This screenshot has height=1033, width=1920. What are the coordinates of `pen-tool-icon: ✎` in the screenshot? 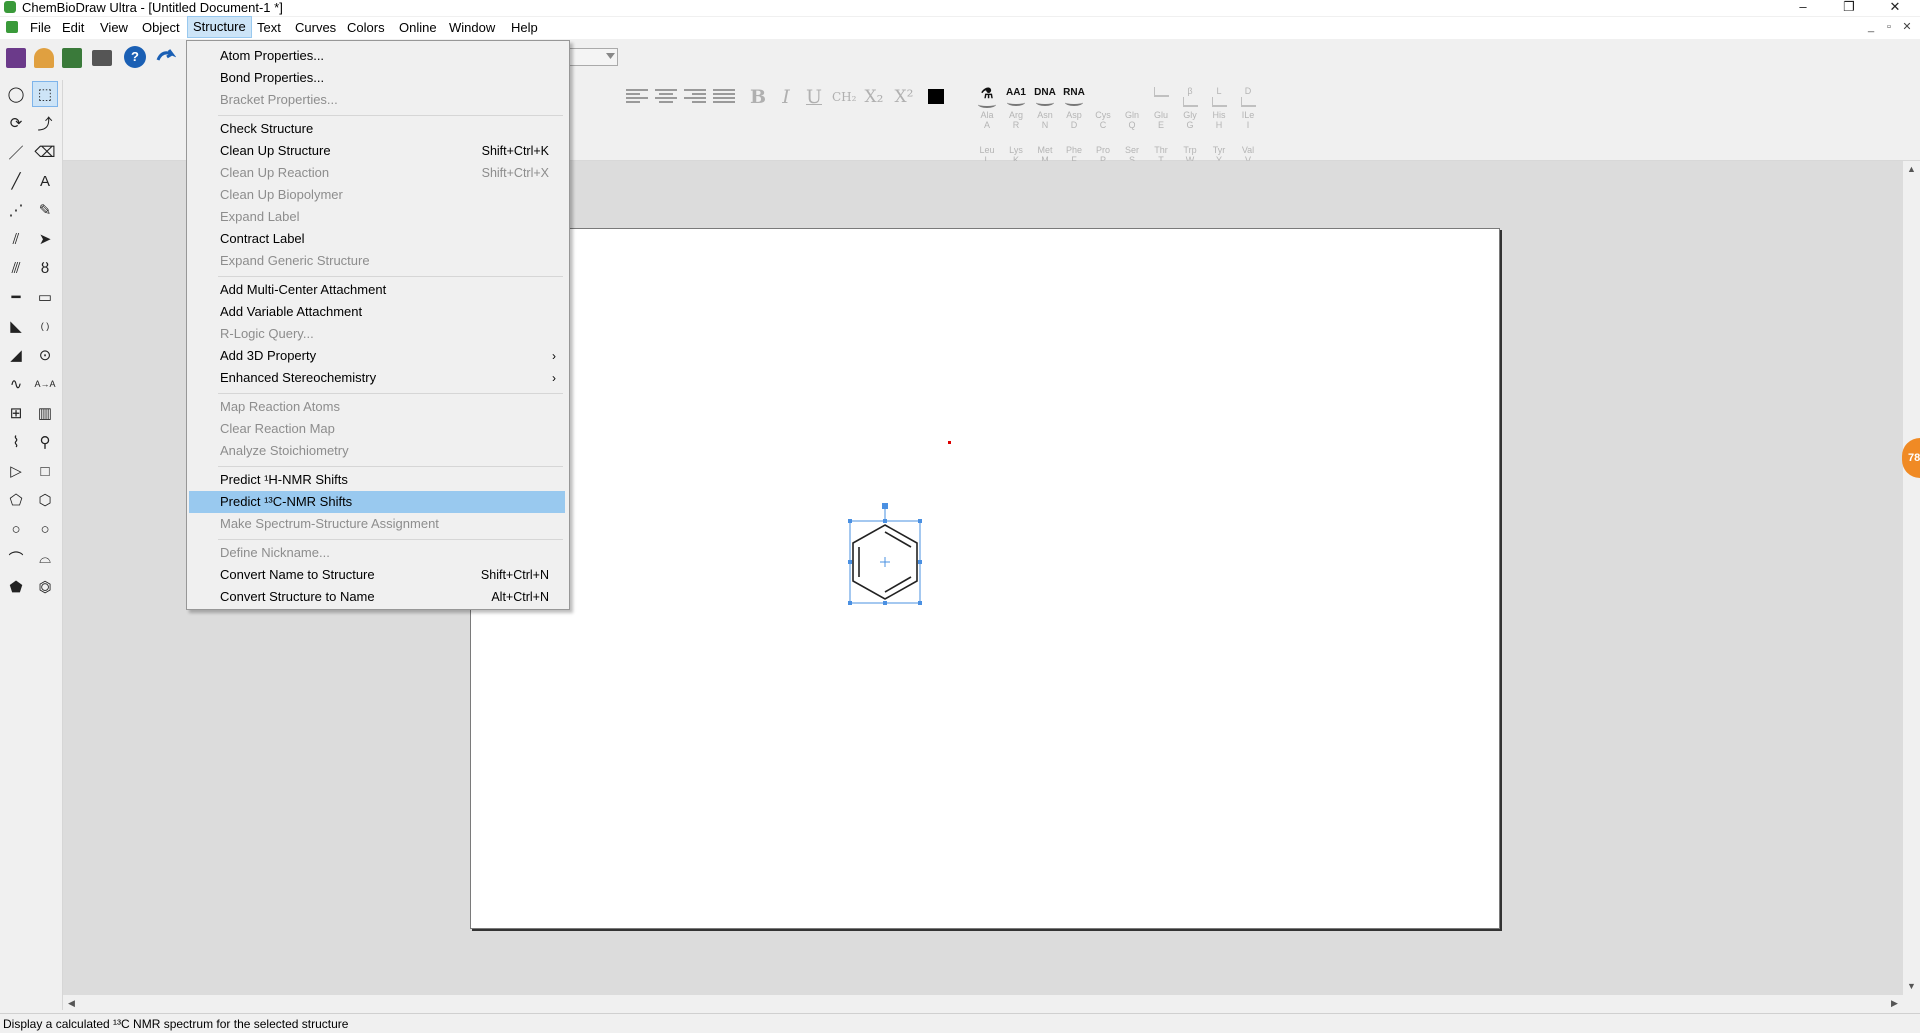 It's located at (45, 210).